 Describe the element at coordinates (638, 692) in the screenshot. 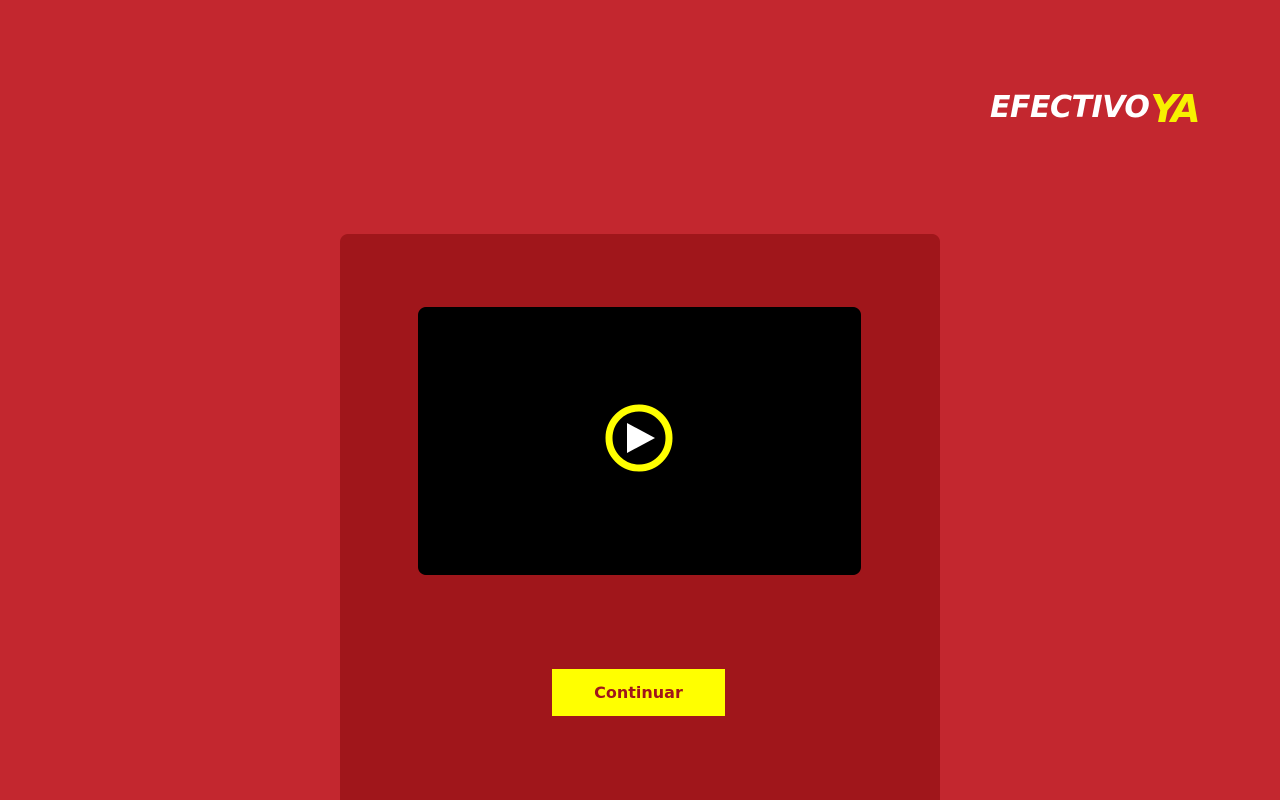

I see `continue-button: Continuar` at that location.